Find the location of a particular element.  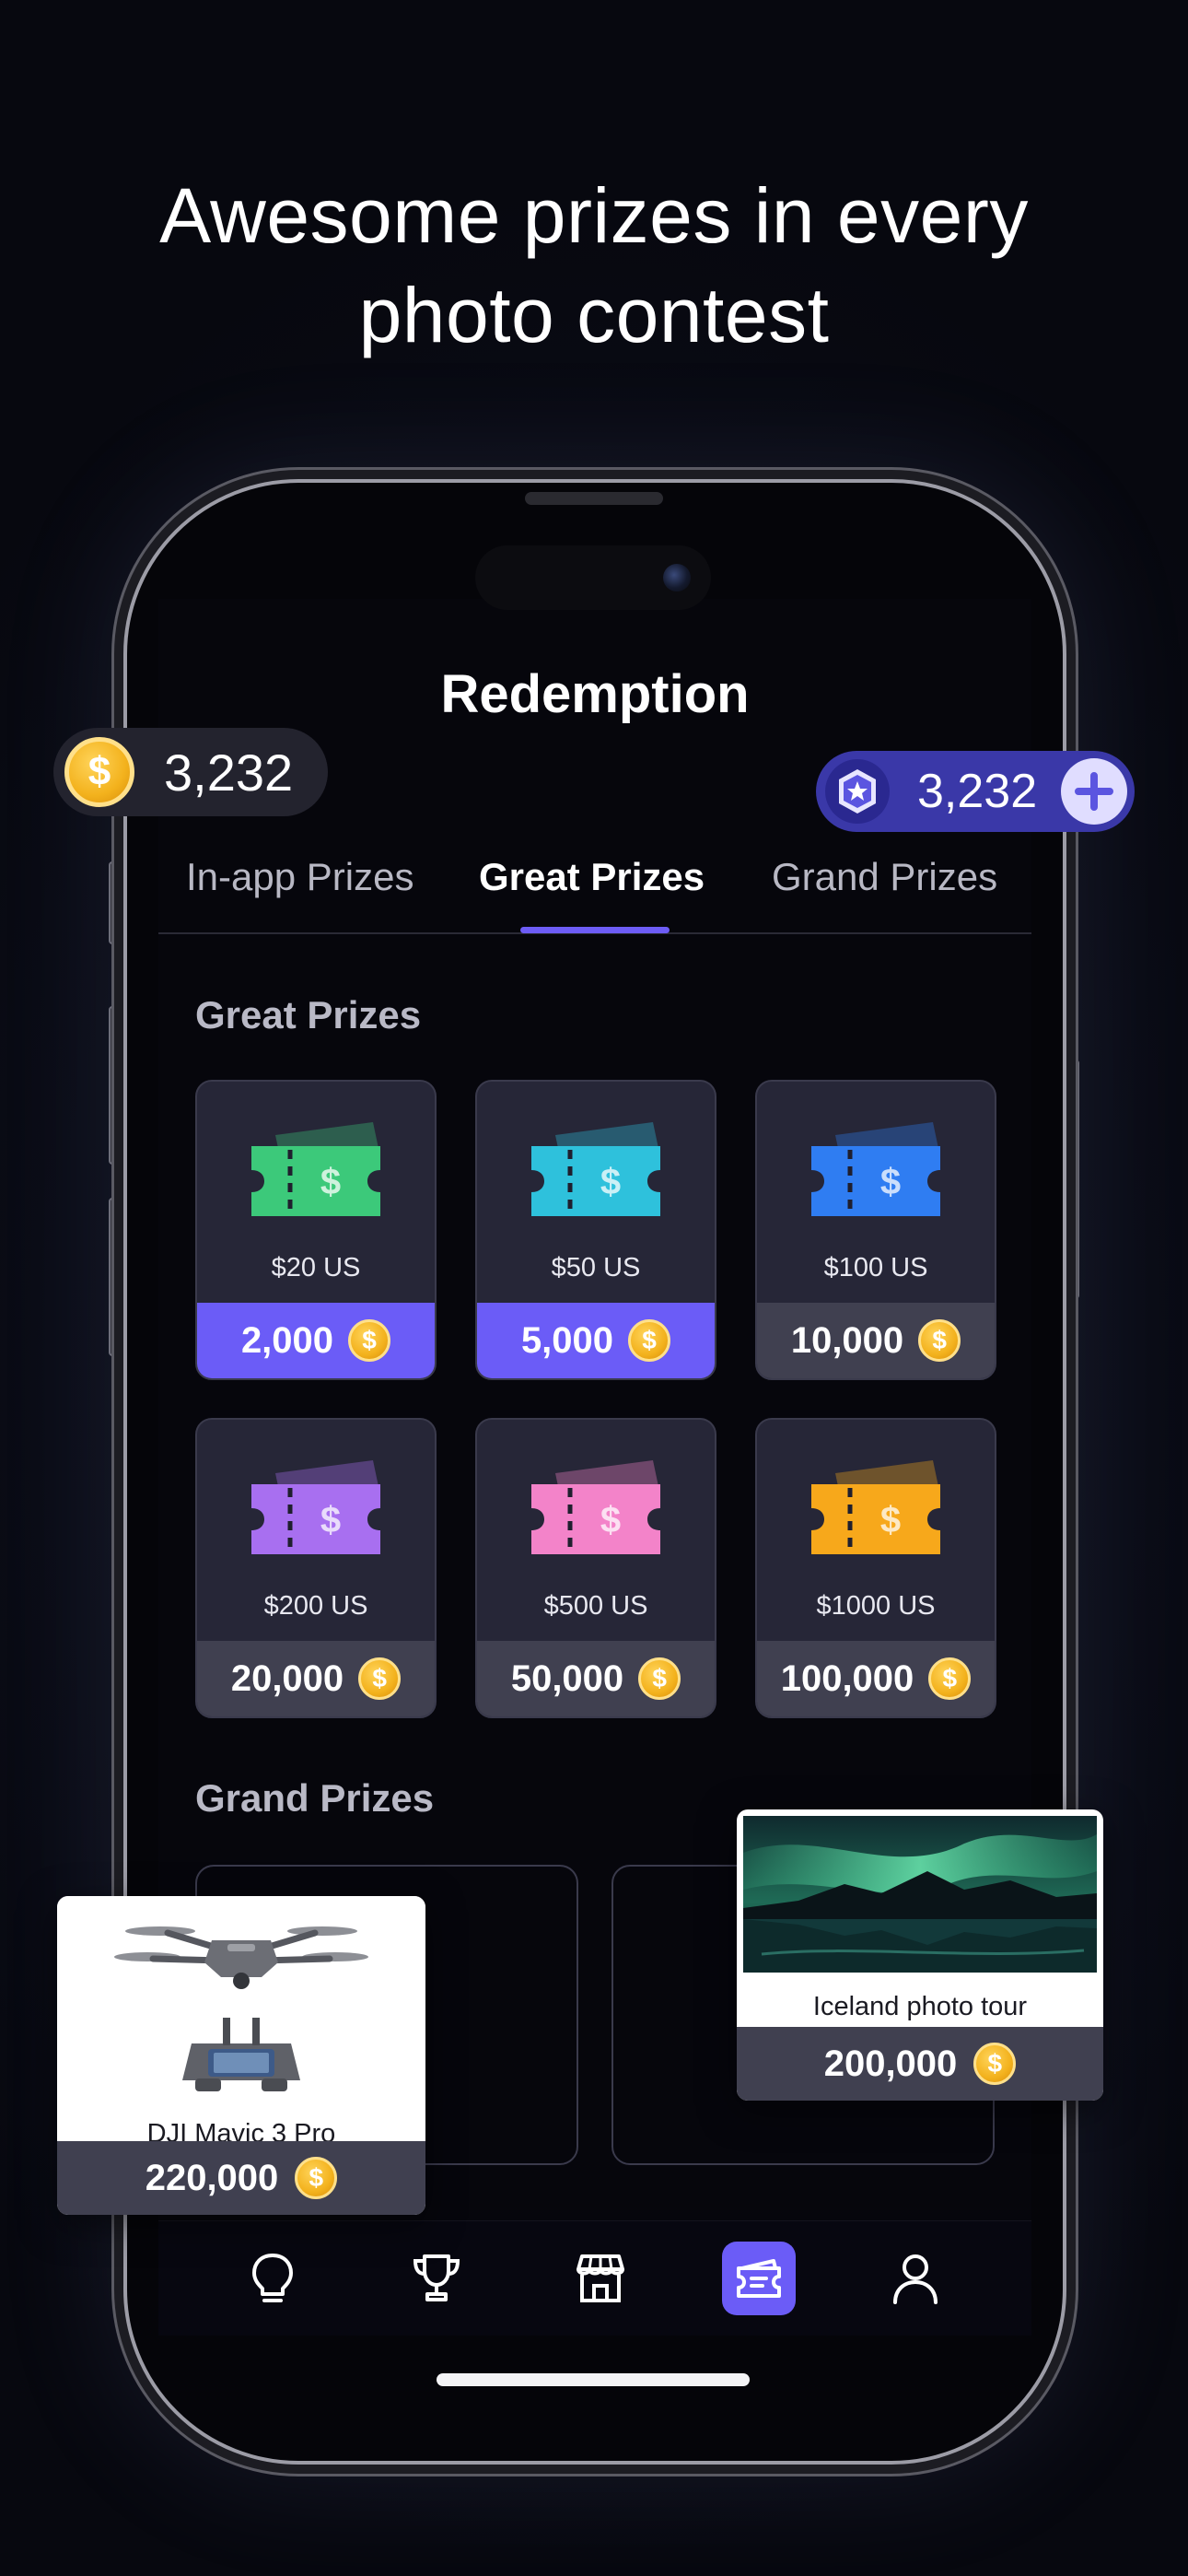

dynamic-island is located at coordinates (593, 577).